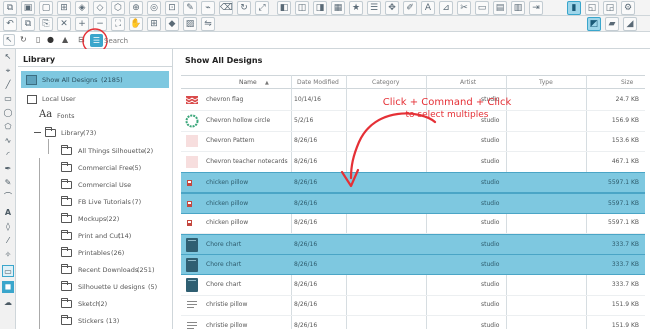  Describe the element at coordinates (338, 8) in the screenshot. I see `pattern-icon: ▦` at that location.